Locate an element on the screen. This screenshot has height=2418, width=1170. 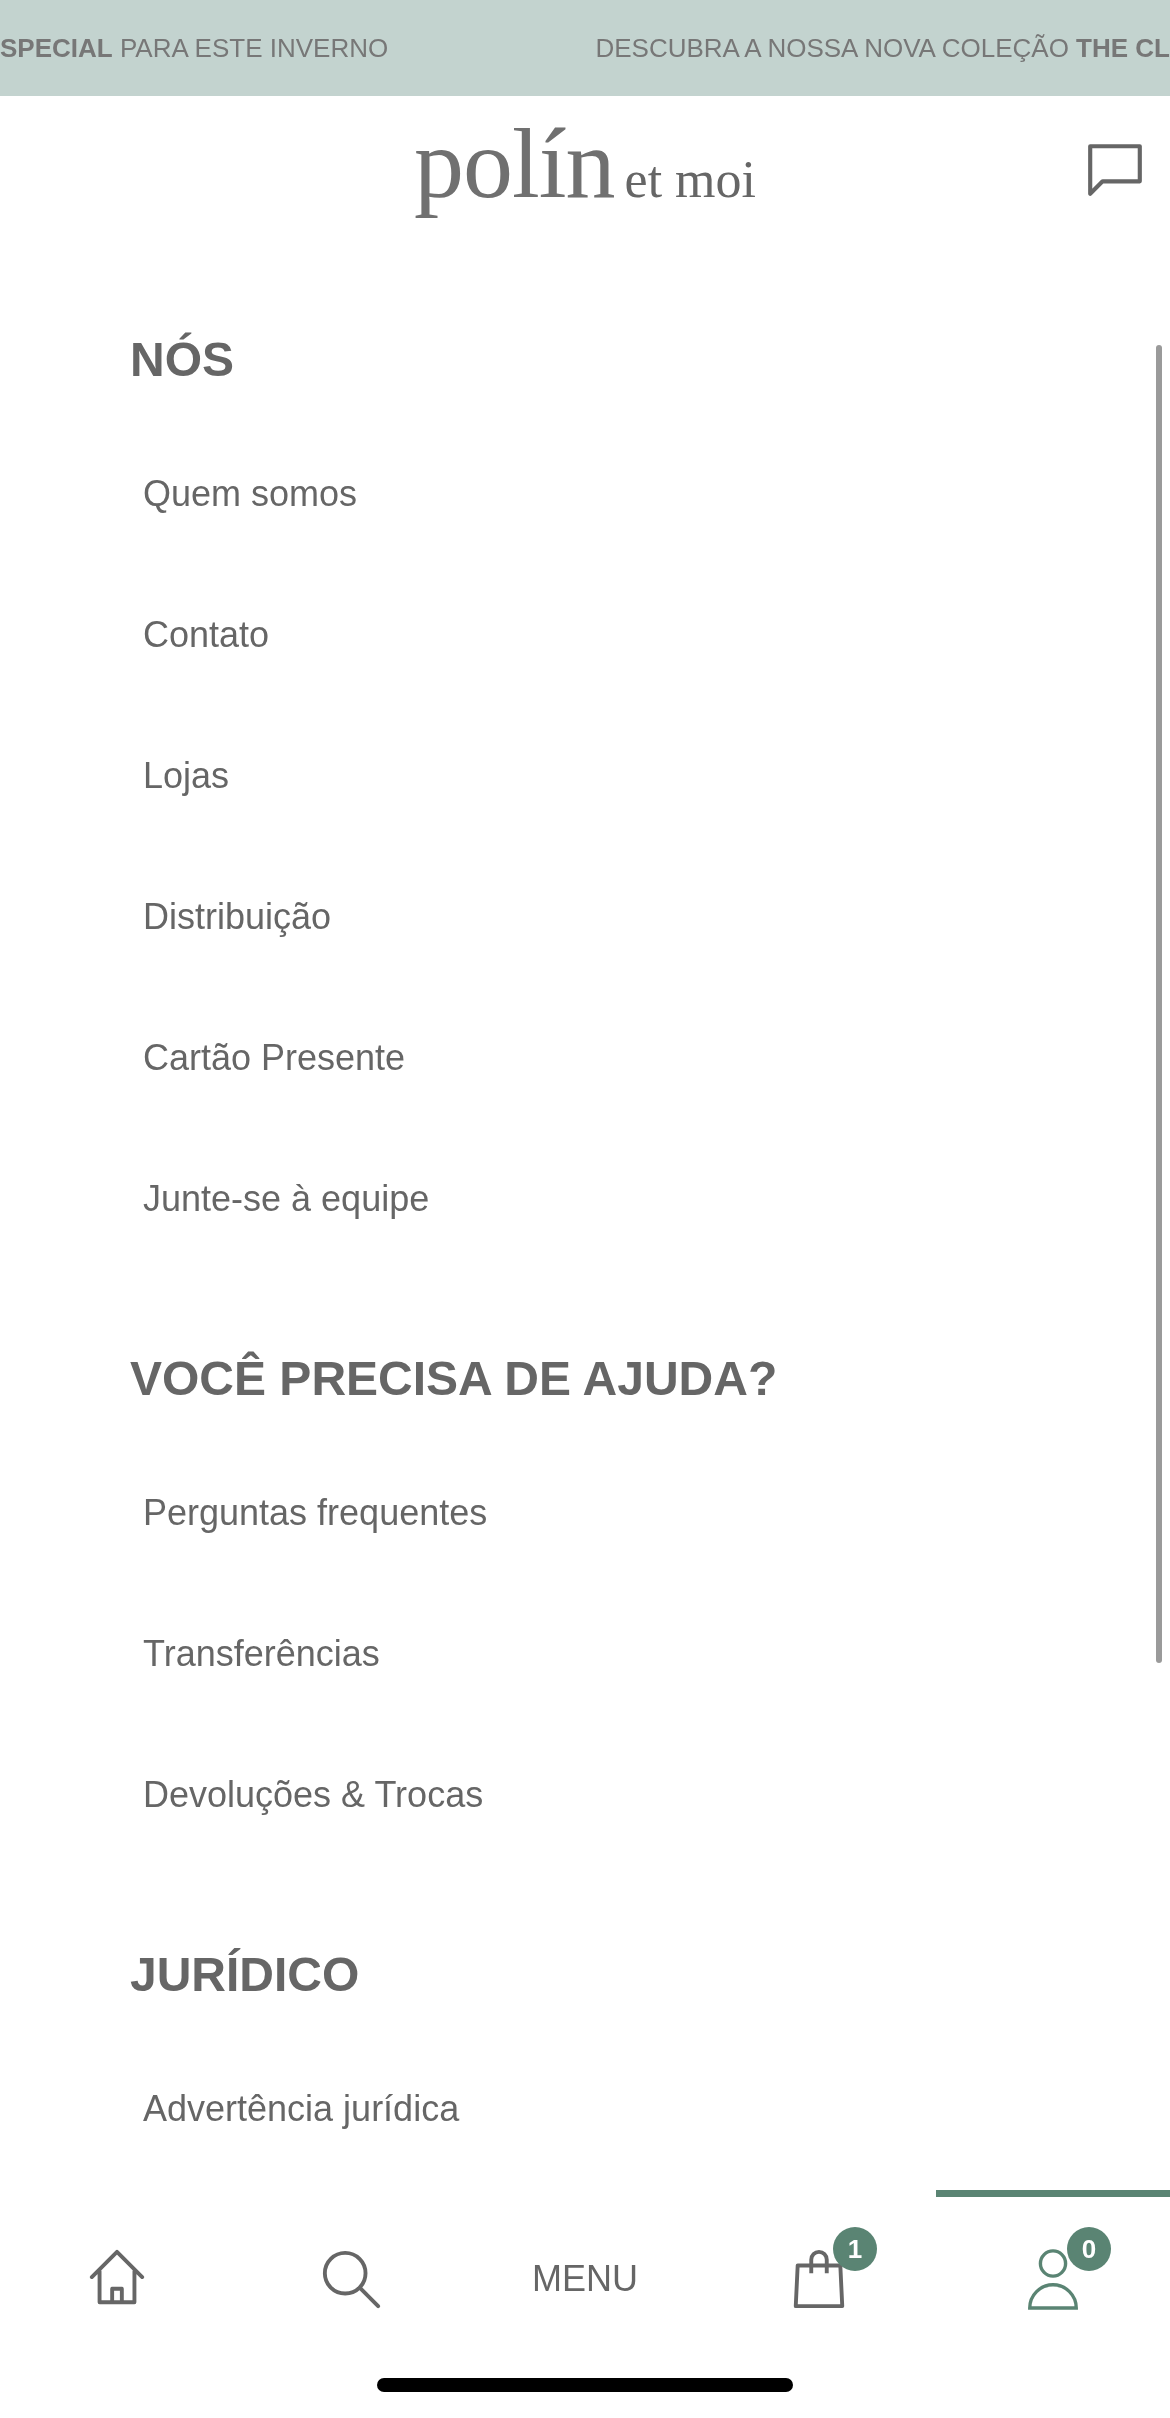
menu-link: Junte-se à equipe is located at coordinates (286, 1198).